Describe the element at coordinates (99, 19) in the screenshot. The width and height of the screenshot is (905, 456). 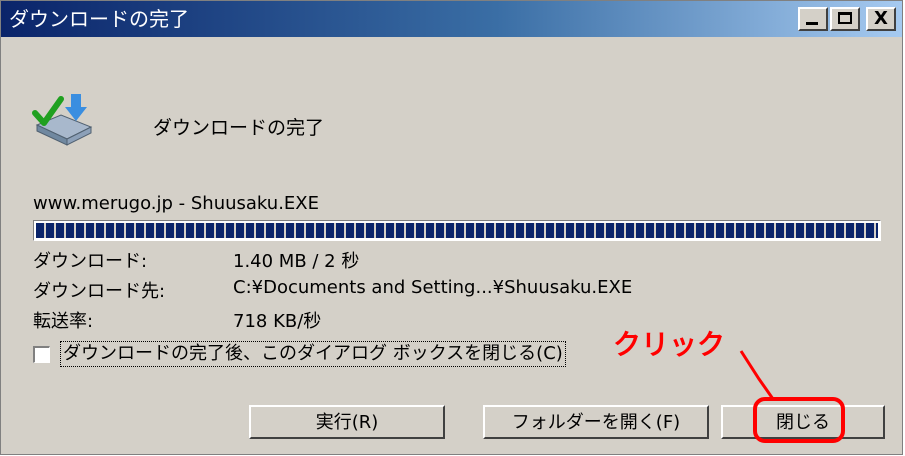
I see `window-title: ダウンロードの完了` at that location.